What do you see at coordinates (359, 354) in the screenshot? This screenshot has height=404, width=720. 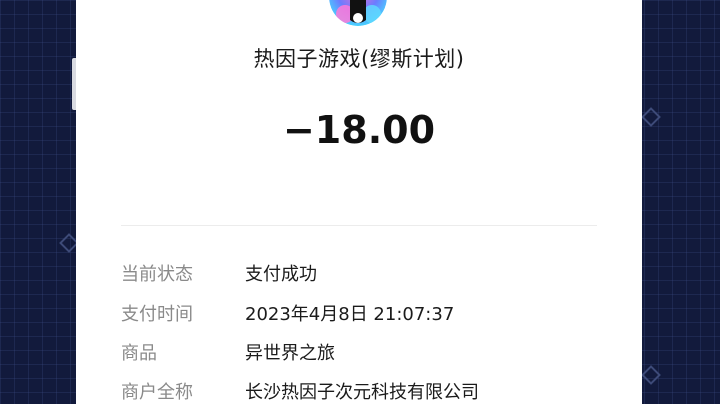 I see `detail-row-product: 商品 异世界之旅` at bounding box center [359, 354].